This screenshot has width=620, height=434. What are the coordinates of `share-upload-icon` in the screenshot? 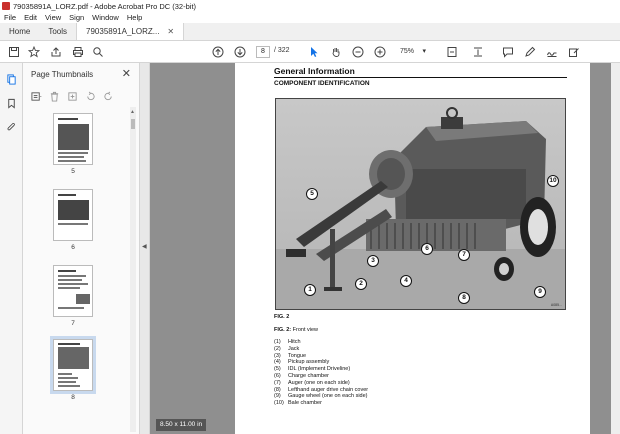 It's located at (56, 52).